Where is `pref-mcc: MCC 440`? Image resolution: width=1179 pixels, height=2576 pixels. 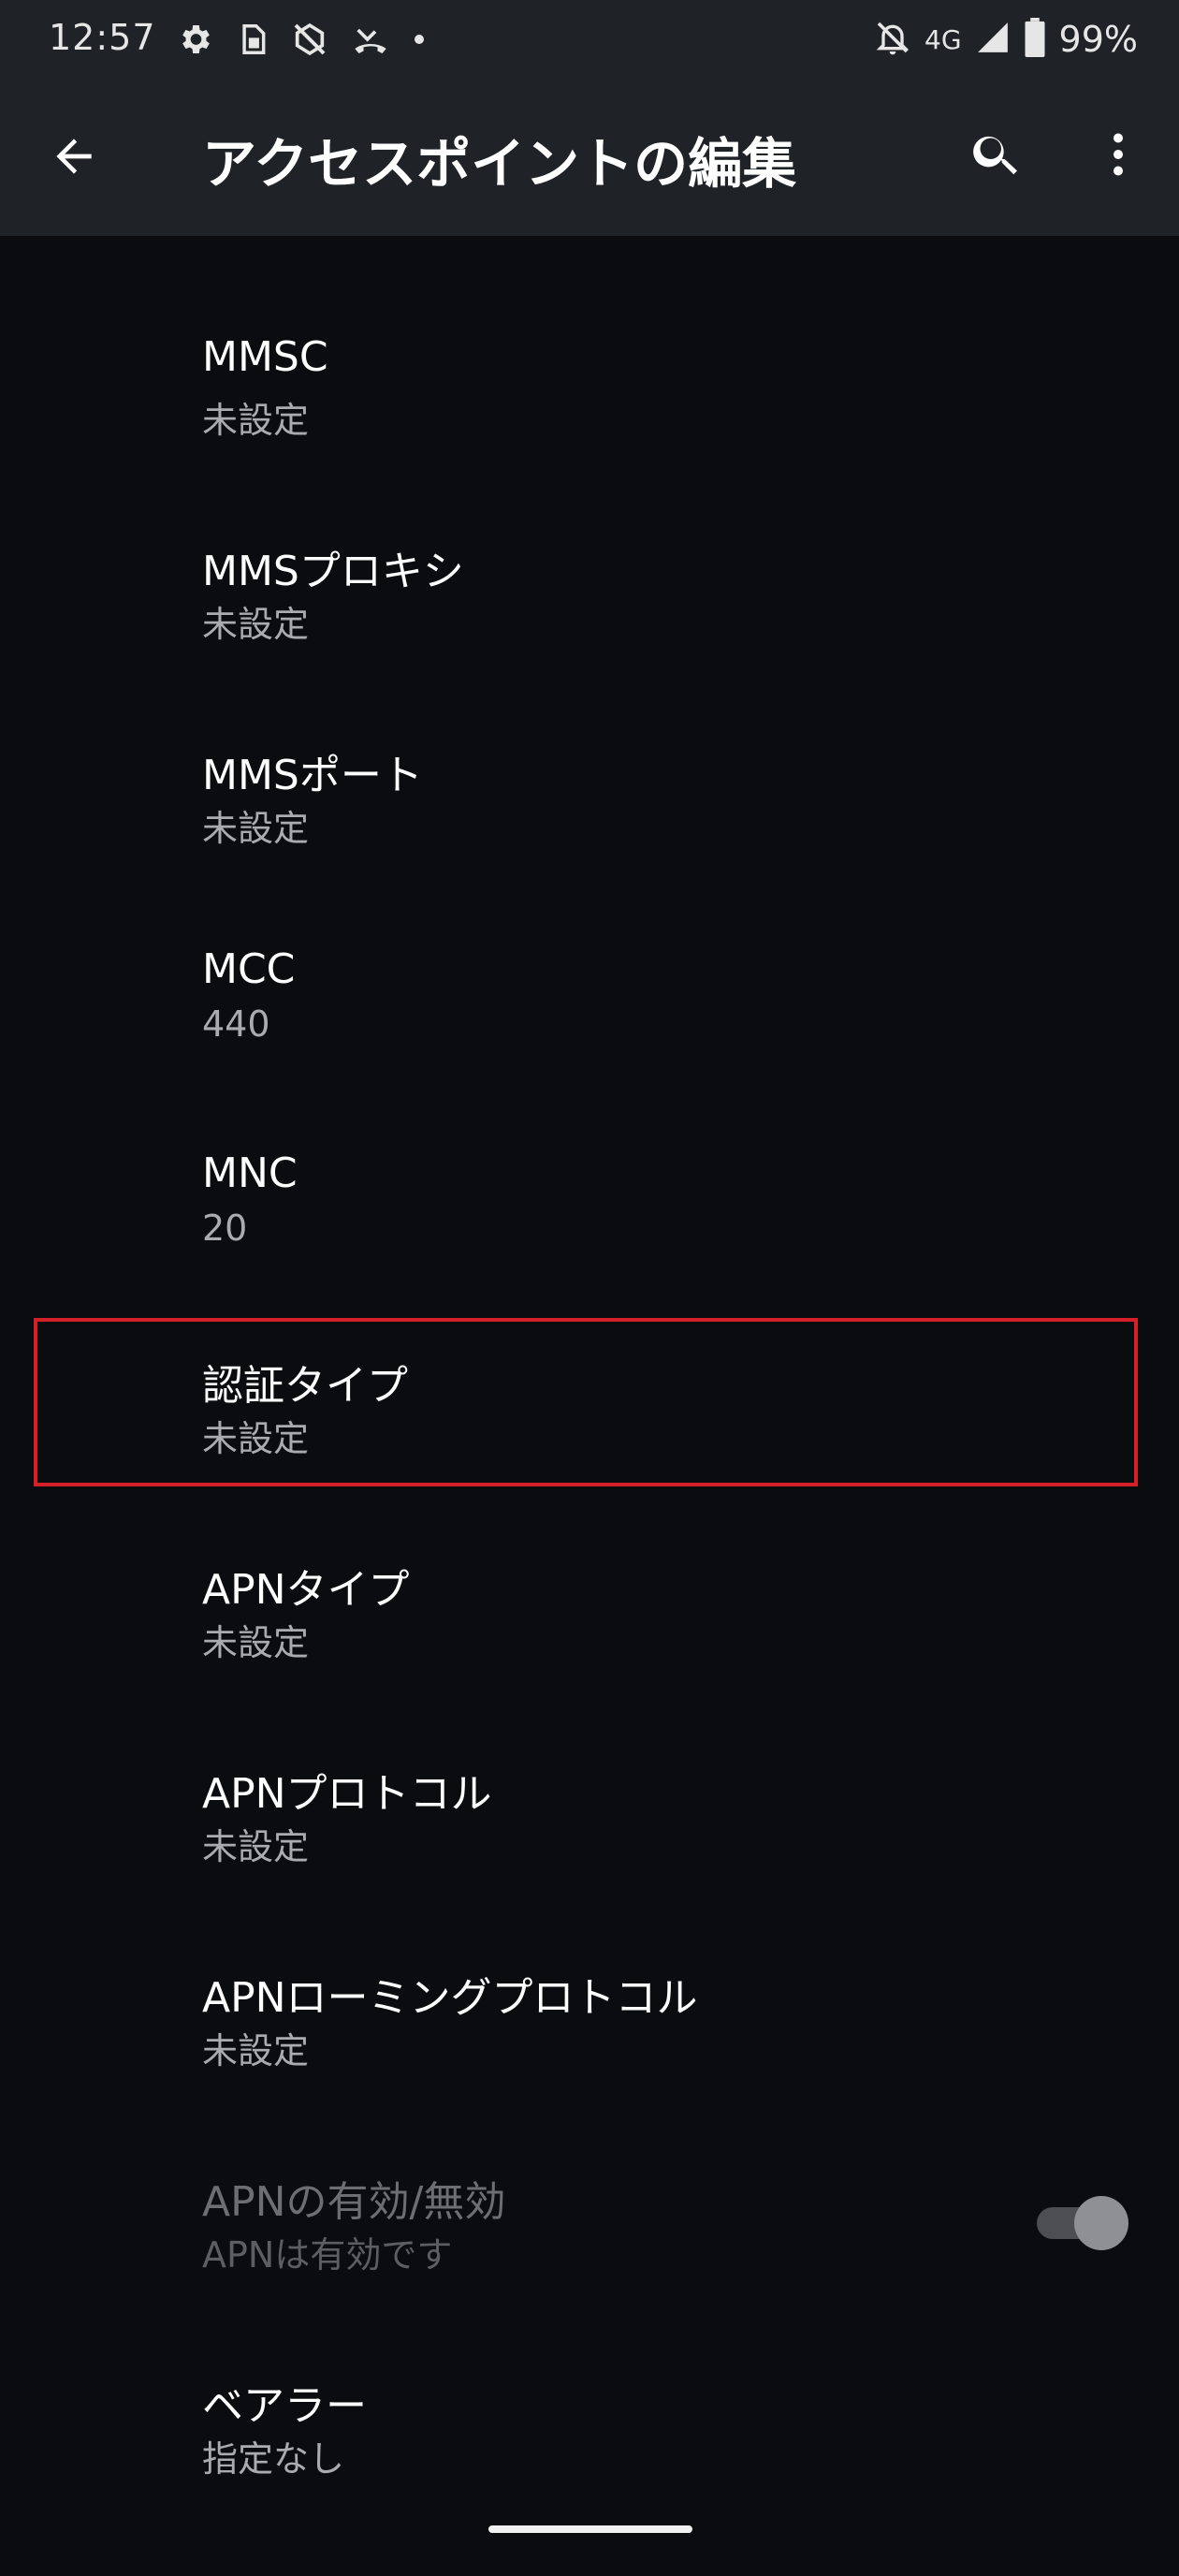 pref-mcc: MCC 440 is located at coordinates (589, 1047).